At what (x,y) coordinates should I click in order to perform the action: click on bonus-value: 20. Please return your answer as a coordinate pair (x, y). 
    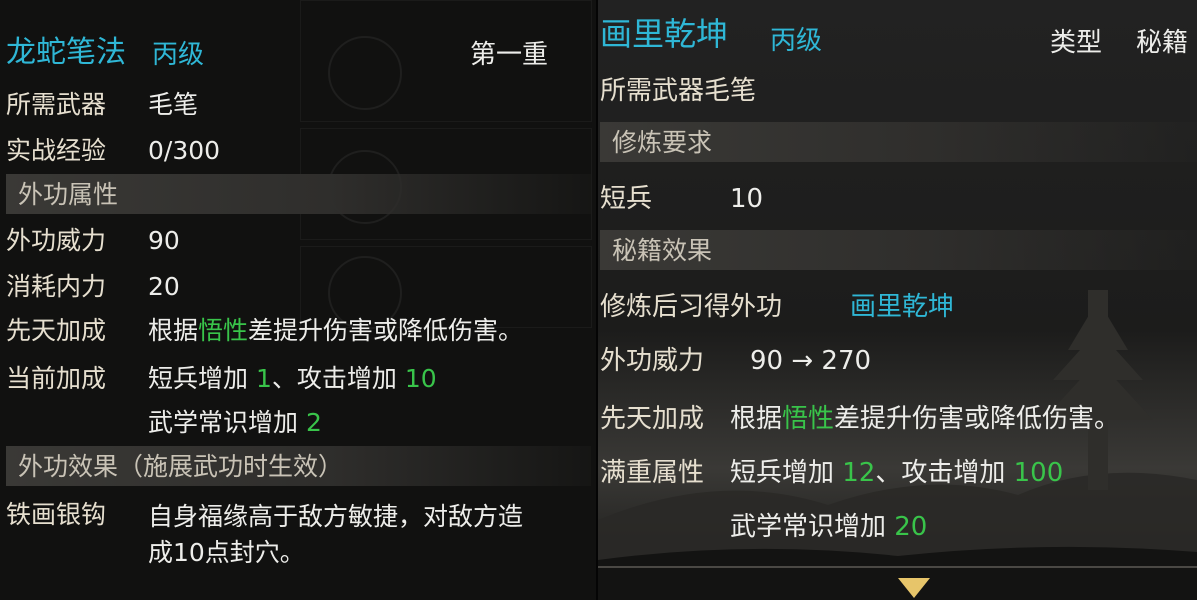
    Looking at the image, I should click on (911, 527).